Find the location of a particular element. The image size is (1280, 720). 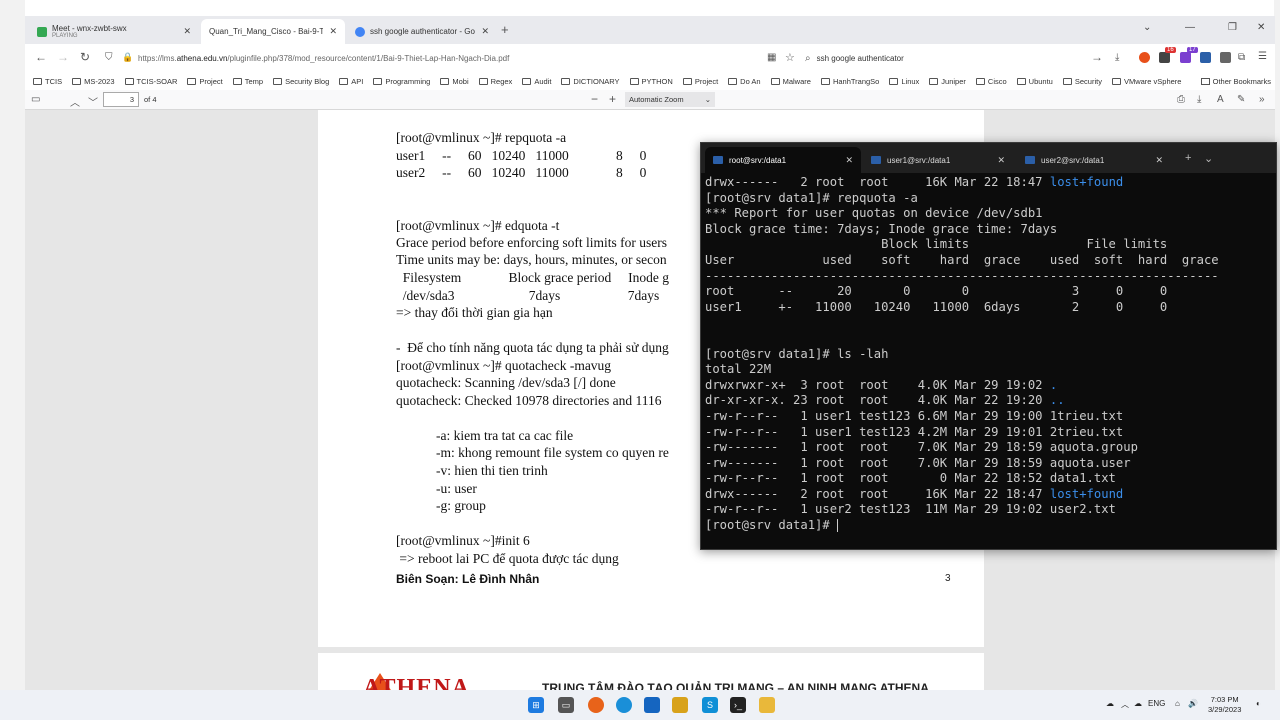

reload-icon: ↻ is located at coordinates (85, 57).